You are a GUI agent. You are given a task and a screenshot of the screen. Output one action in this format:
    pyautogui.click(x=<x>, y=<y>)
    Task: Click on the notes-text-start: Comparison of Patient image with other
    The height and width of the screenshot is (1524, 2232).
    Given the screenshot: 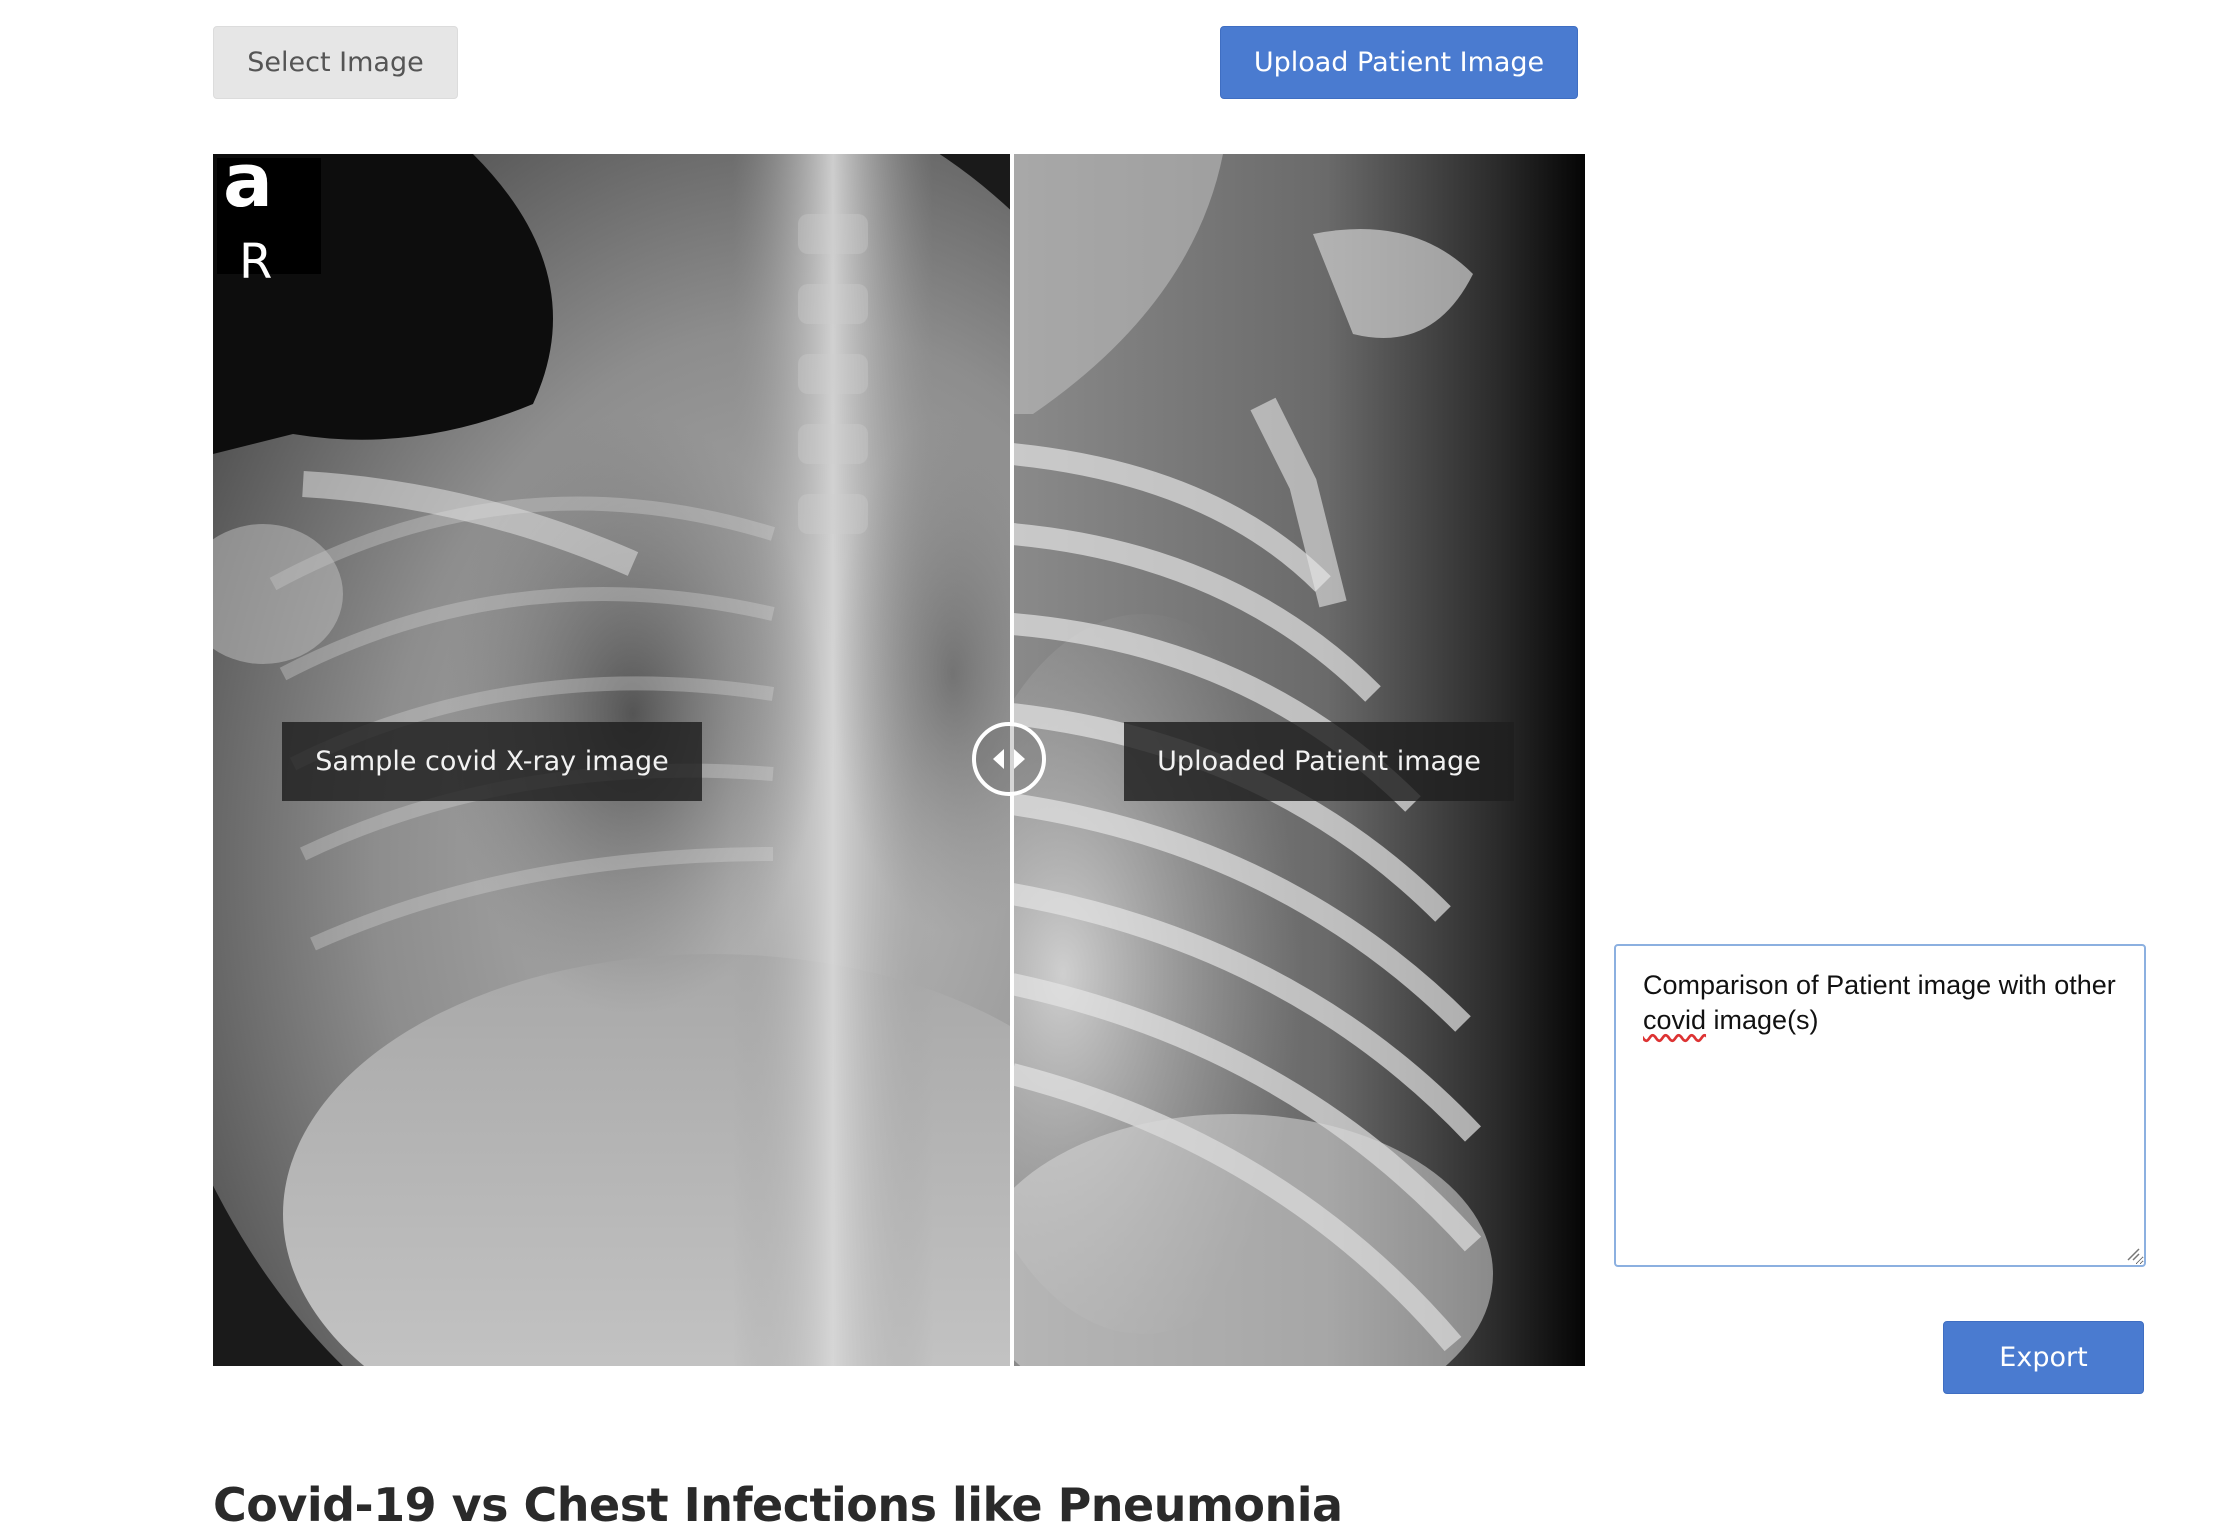 What is the action you would take?
    pyautogui.click(x=1879, y=985)
    